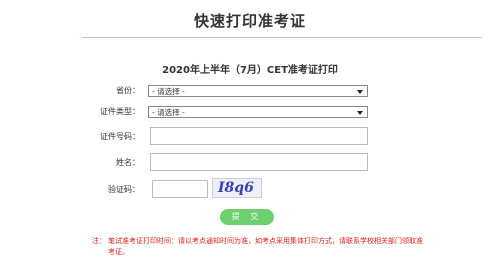 The image size is (500, 266). I want to click on id-type-select-value: - 请选择 -, so click(168, 112).